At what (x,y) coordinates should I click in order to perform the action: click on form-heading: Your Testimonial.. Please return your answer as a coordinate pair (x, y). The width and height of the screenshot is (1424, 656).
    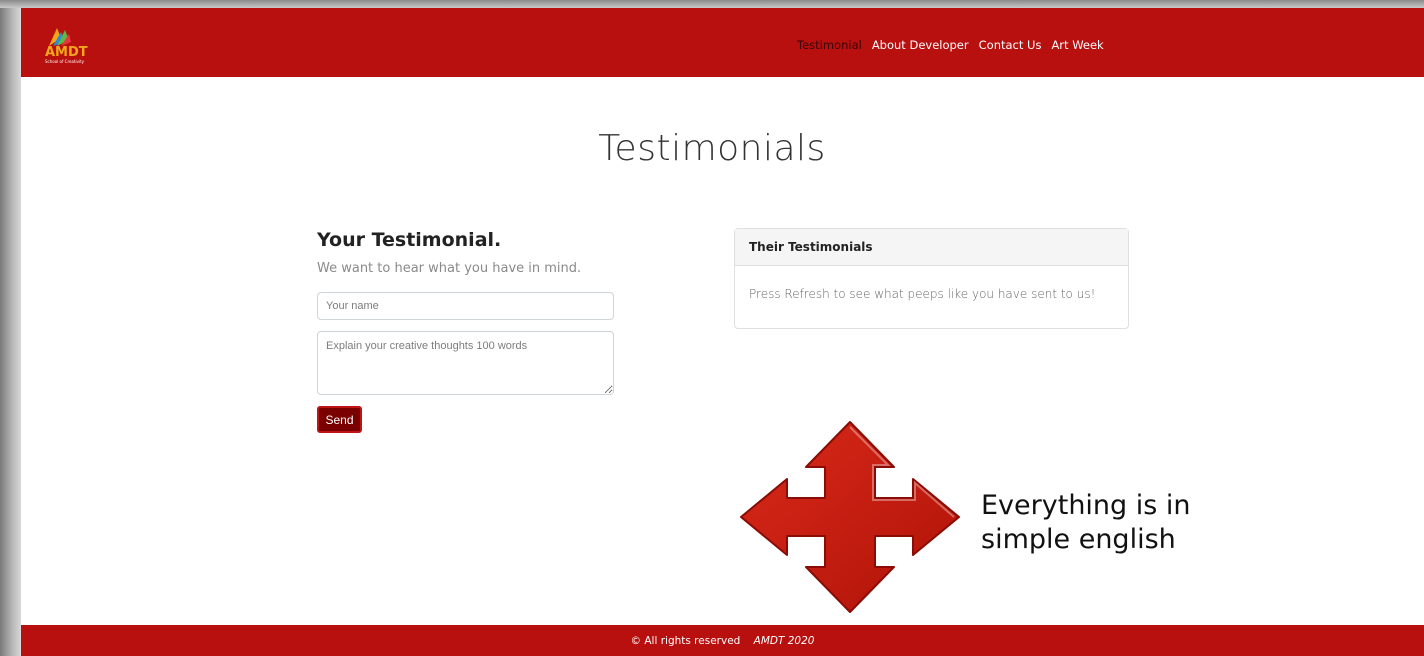
    Looking at the image, I should click on (409, 240).